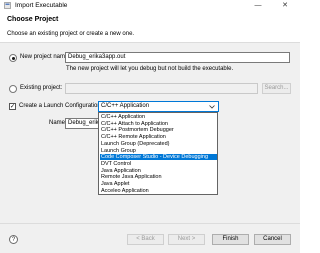  Describe the element at coordinates (33, 19) in the screenshot. I see `page-title: Choose Project` at that location.